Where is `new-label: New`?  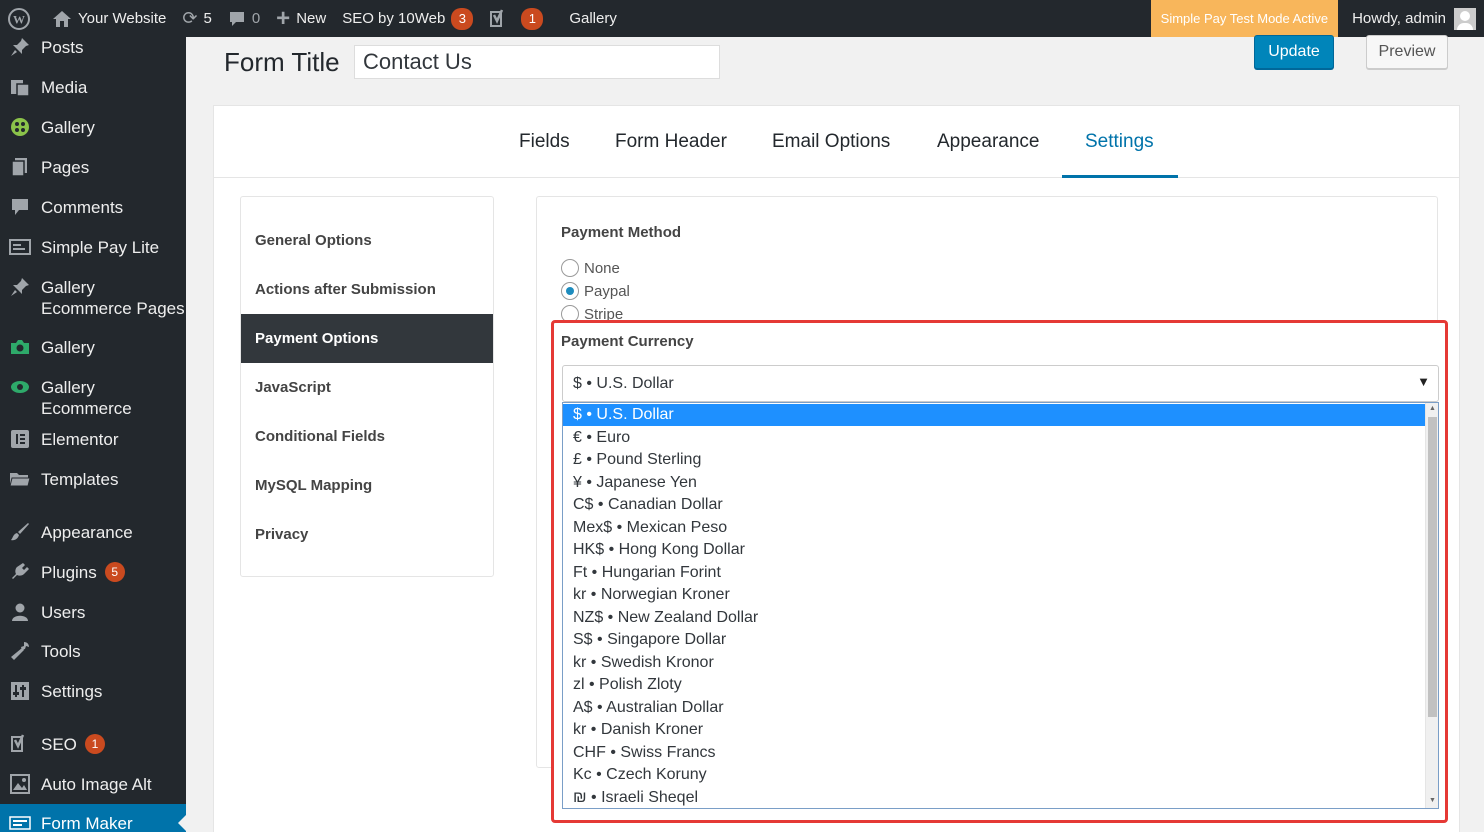
new-label: New is located at coordinates (311, 18).